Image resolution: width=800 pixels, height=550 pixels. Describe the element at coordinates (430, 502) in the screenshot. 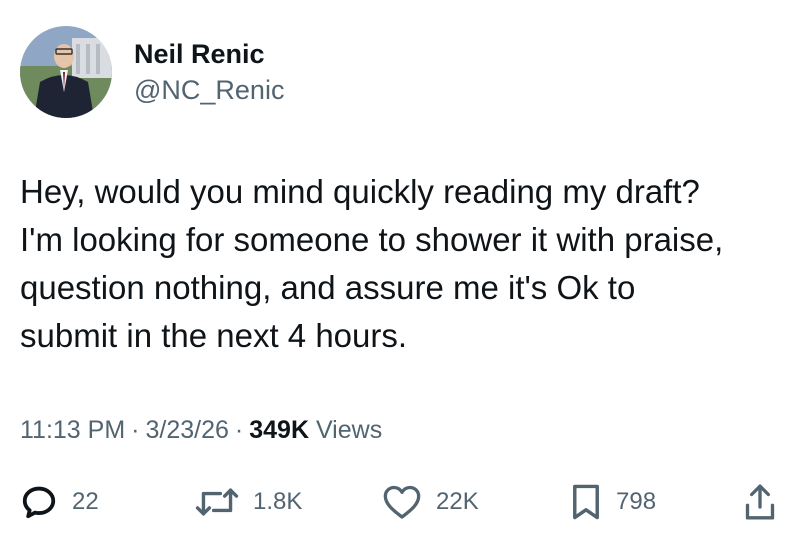

I see `like-button: 22K` at that location.